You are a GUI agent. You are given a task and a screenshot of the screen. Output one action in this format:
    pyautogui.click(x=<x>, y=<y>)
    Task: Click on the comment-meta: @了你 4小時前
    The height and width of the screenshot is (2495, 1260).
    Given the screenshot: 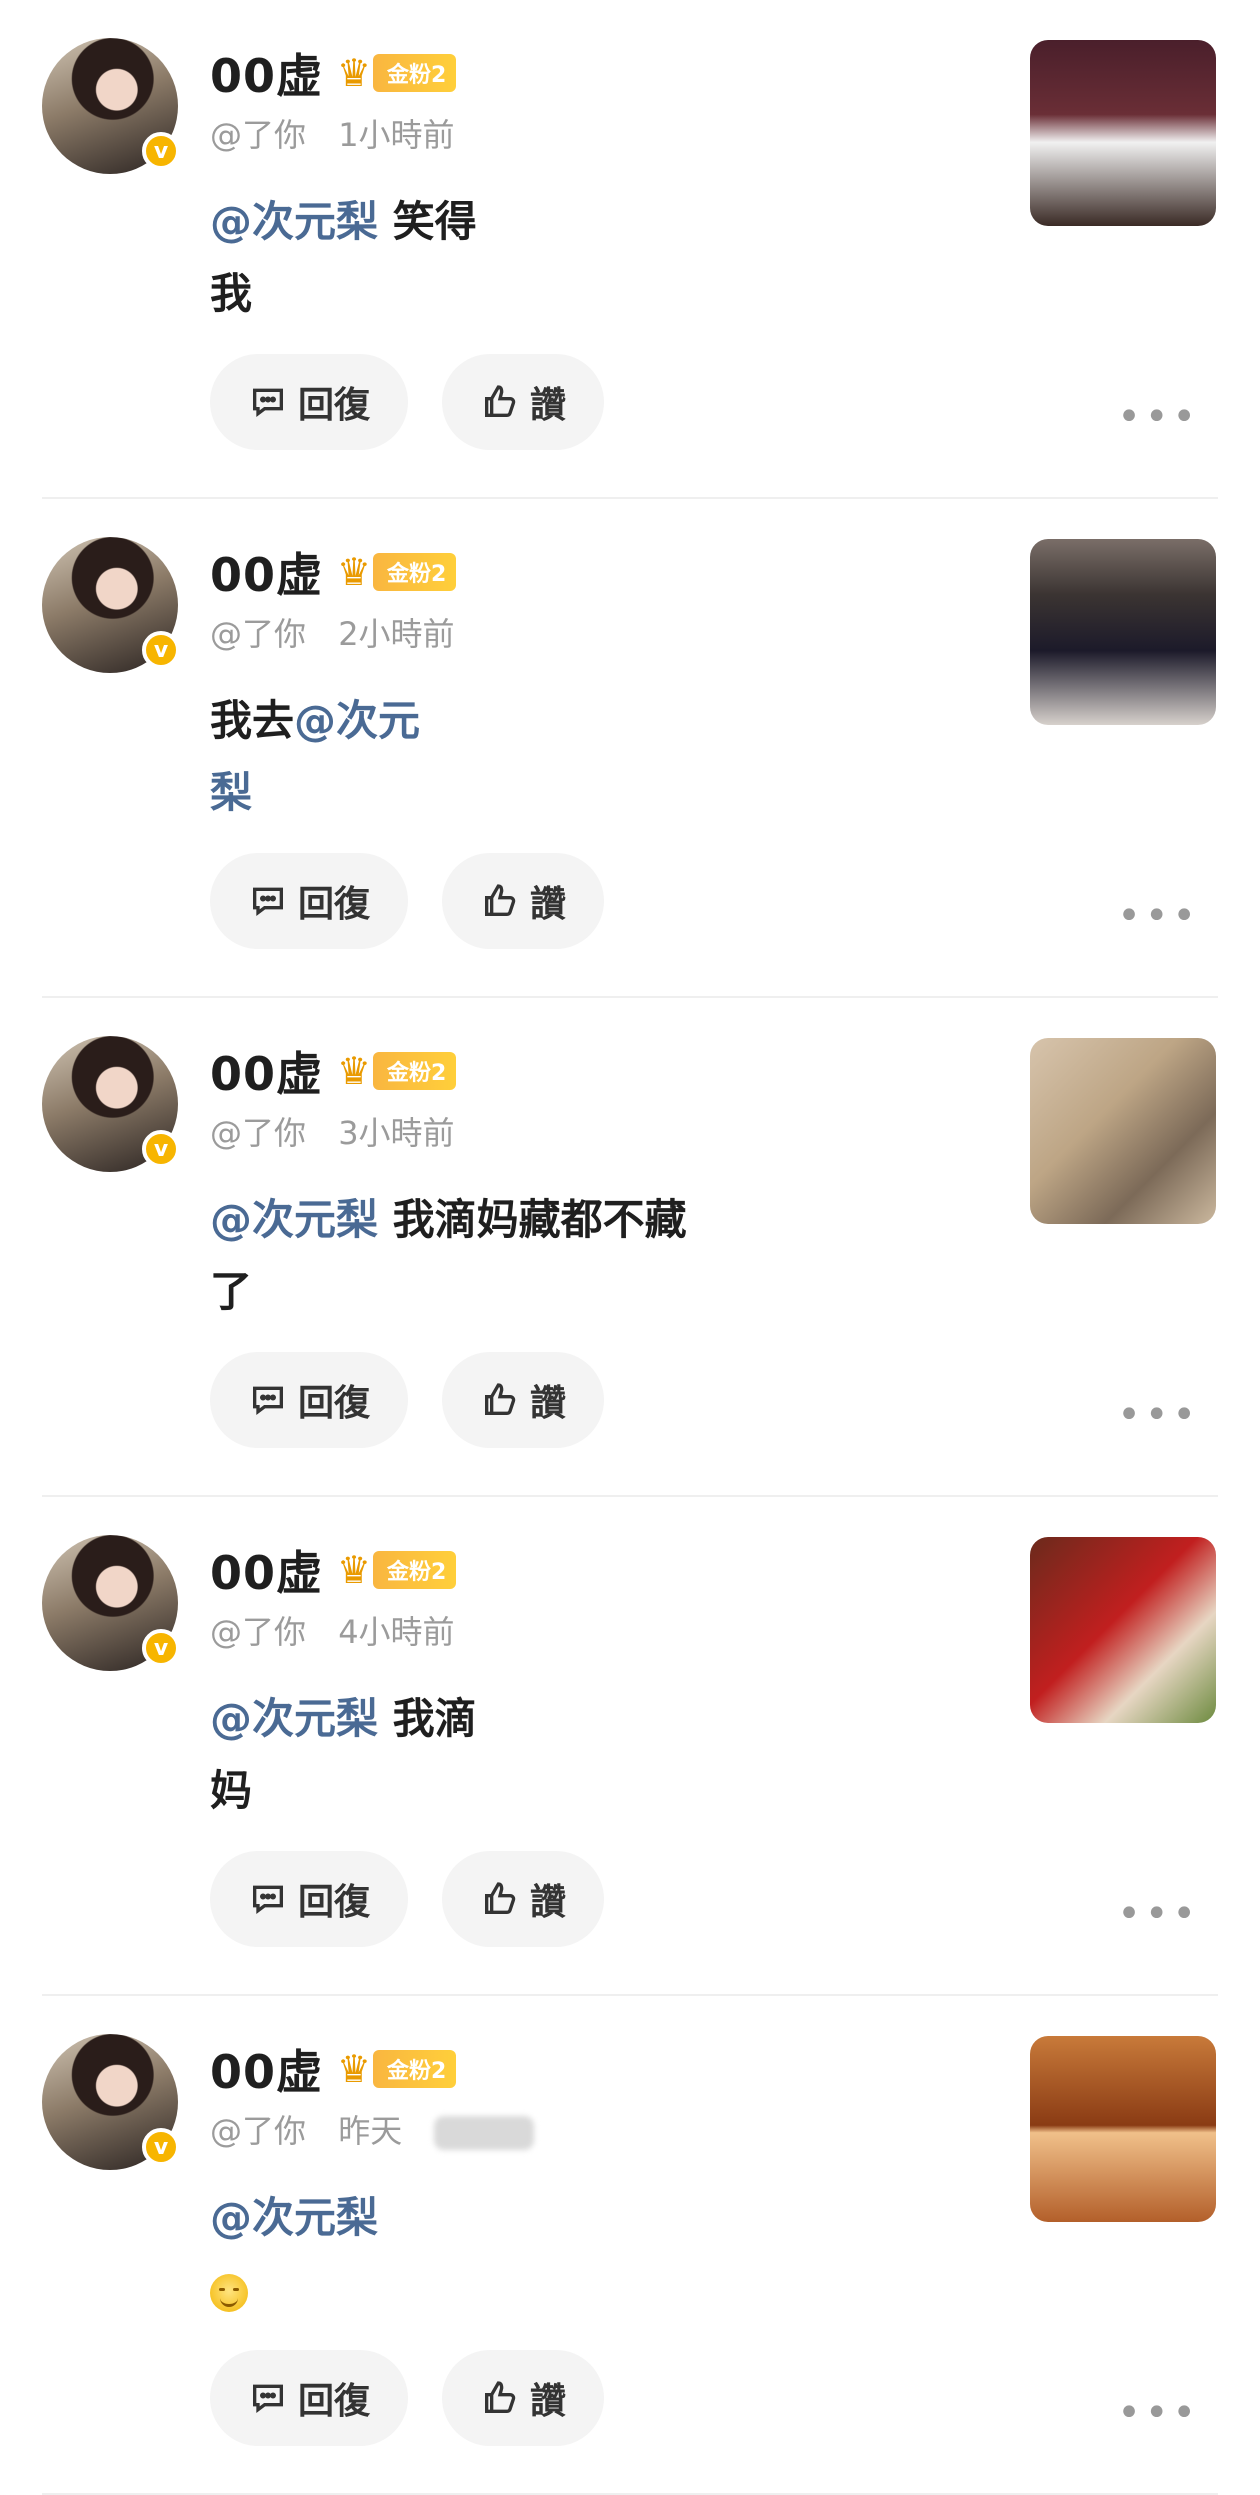 What is the action you would take?
    pyautogui.click(x=343, y=1630)
    